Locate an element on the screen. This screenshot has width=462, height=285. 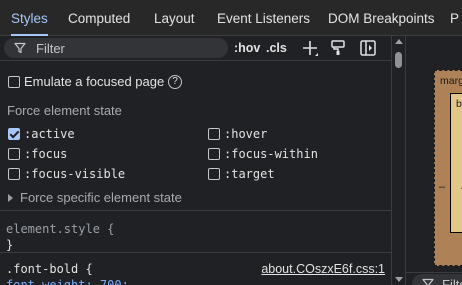
element-style-close: } is located at coordinates (10, 245).